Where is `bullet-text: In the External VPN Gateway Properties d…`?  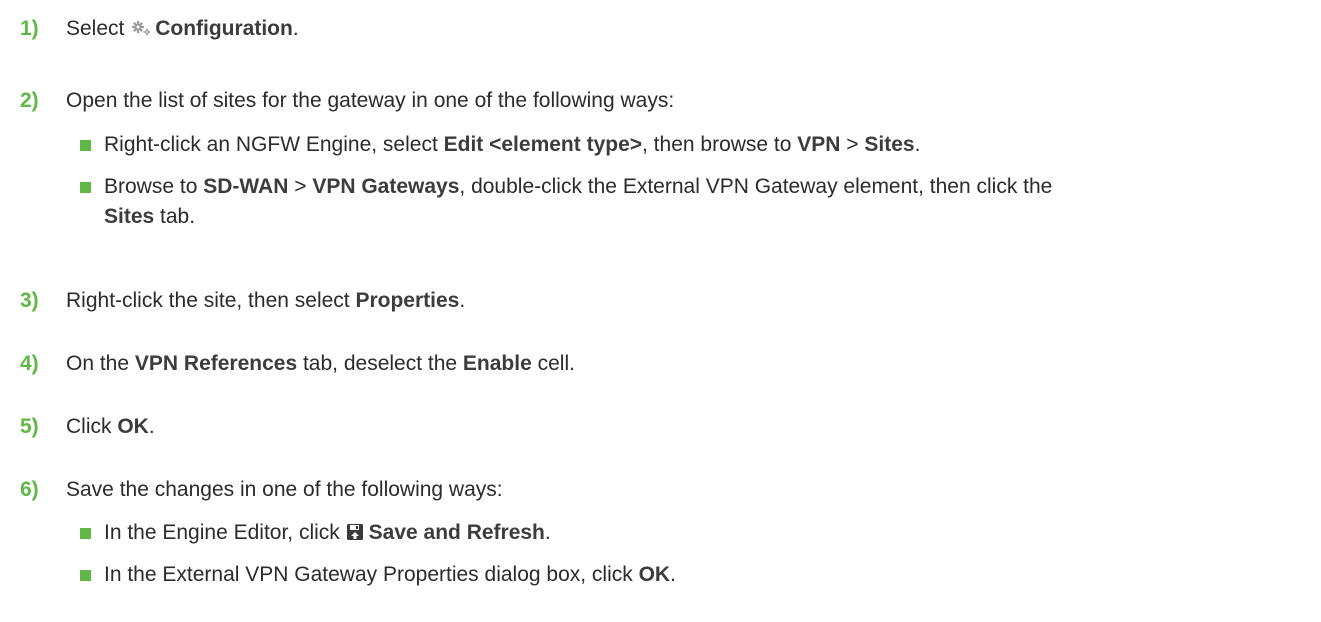
bullet-text: In the External VPN Gateway Properties d… is located at coordinates (390, 574).